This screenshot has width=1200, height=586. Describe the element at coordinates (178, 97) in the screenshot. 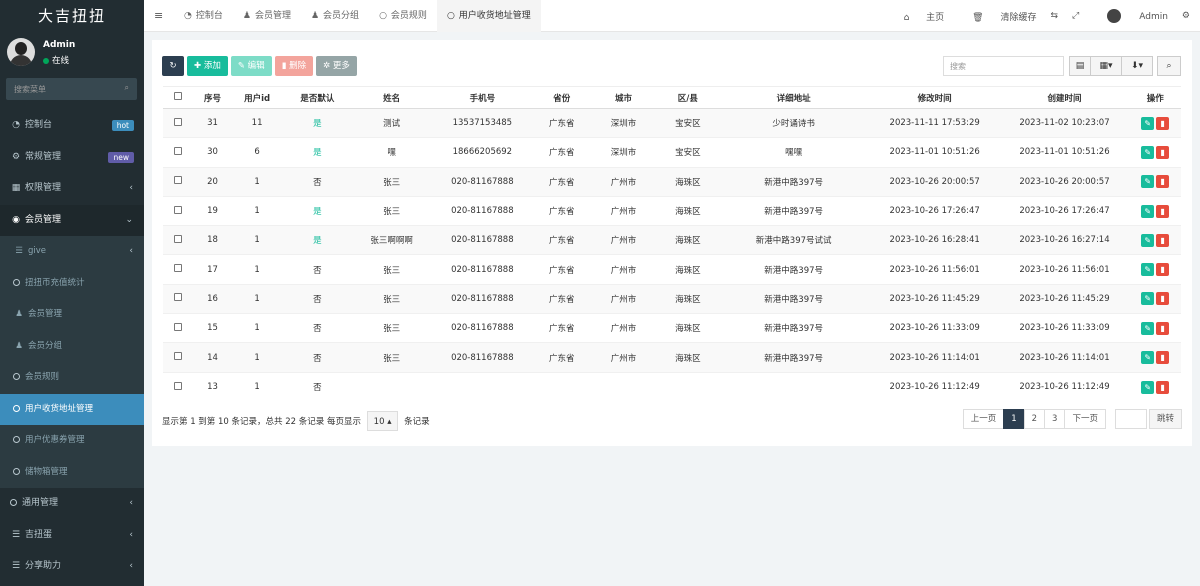

I see `select-all-checkbox` at that location.